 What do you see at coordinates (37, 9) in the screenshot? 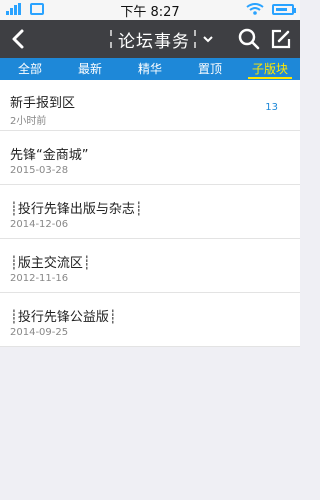
I see `message-icon` at bounding box center [37, 9].